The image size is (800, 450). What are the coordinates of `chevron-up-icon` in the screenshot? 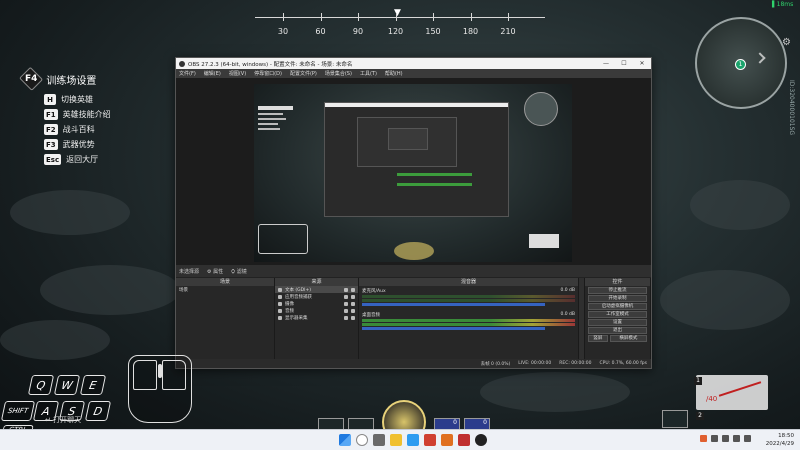 It's located at (714, 438).